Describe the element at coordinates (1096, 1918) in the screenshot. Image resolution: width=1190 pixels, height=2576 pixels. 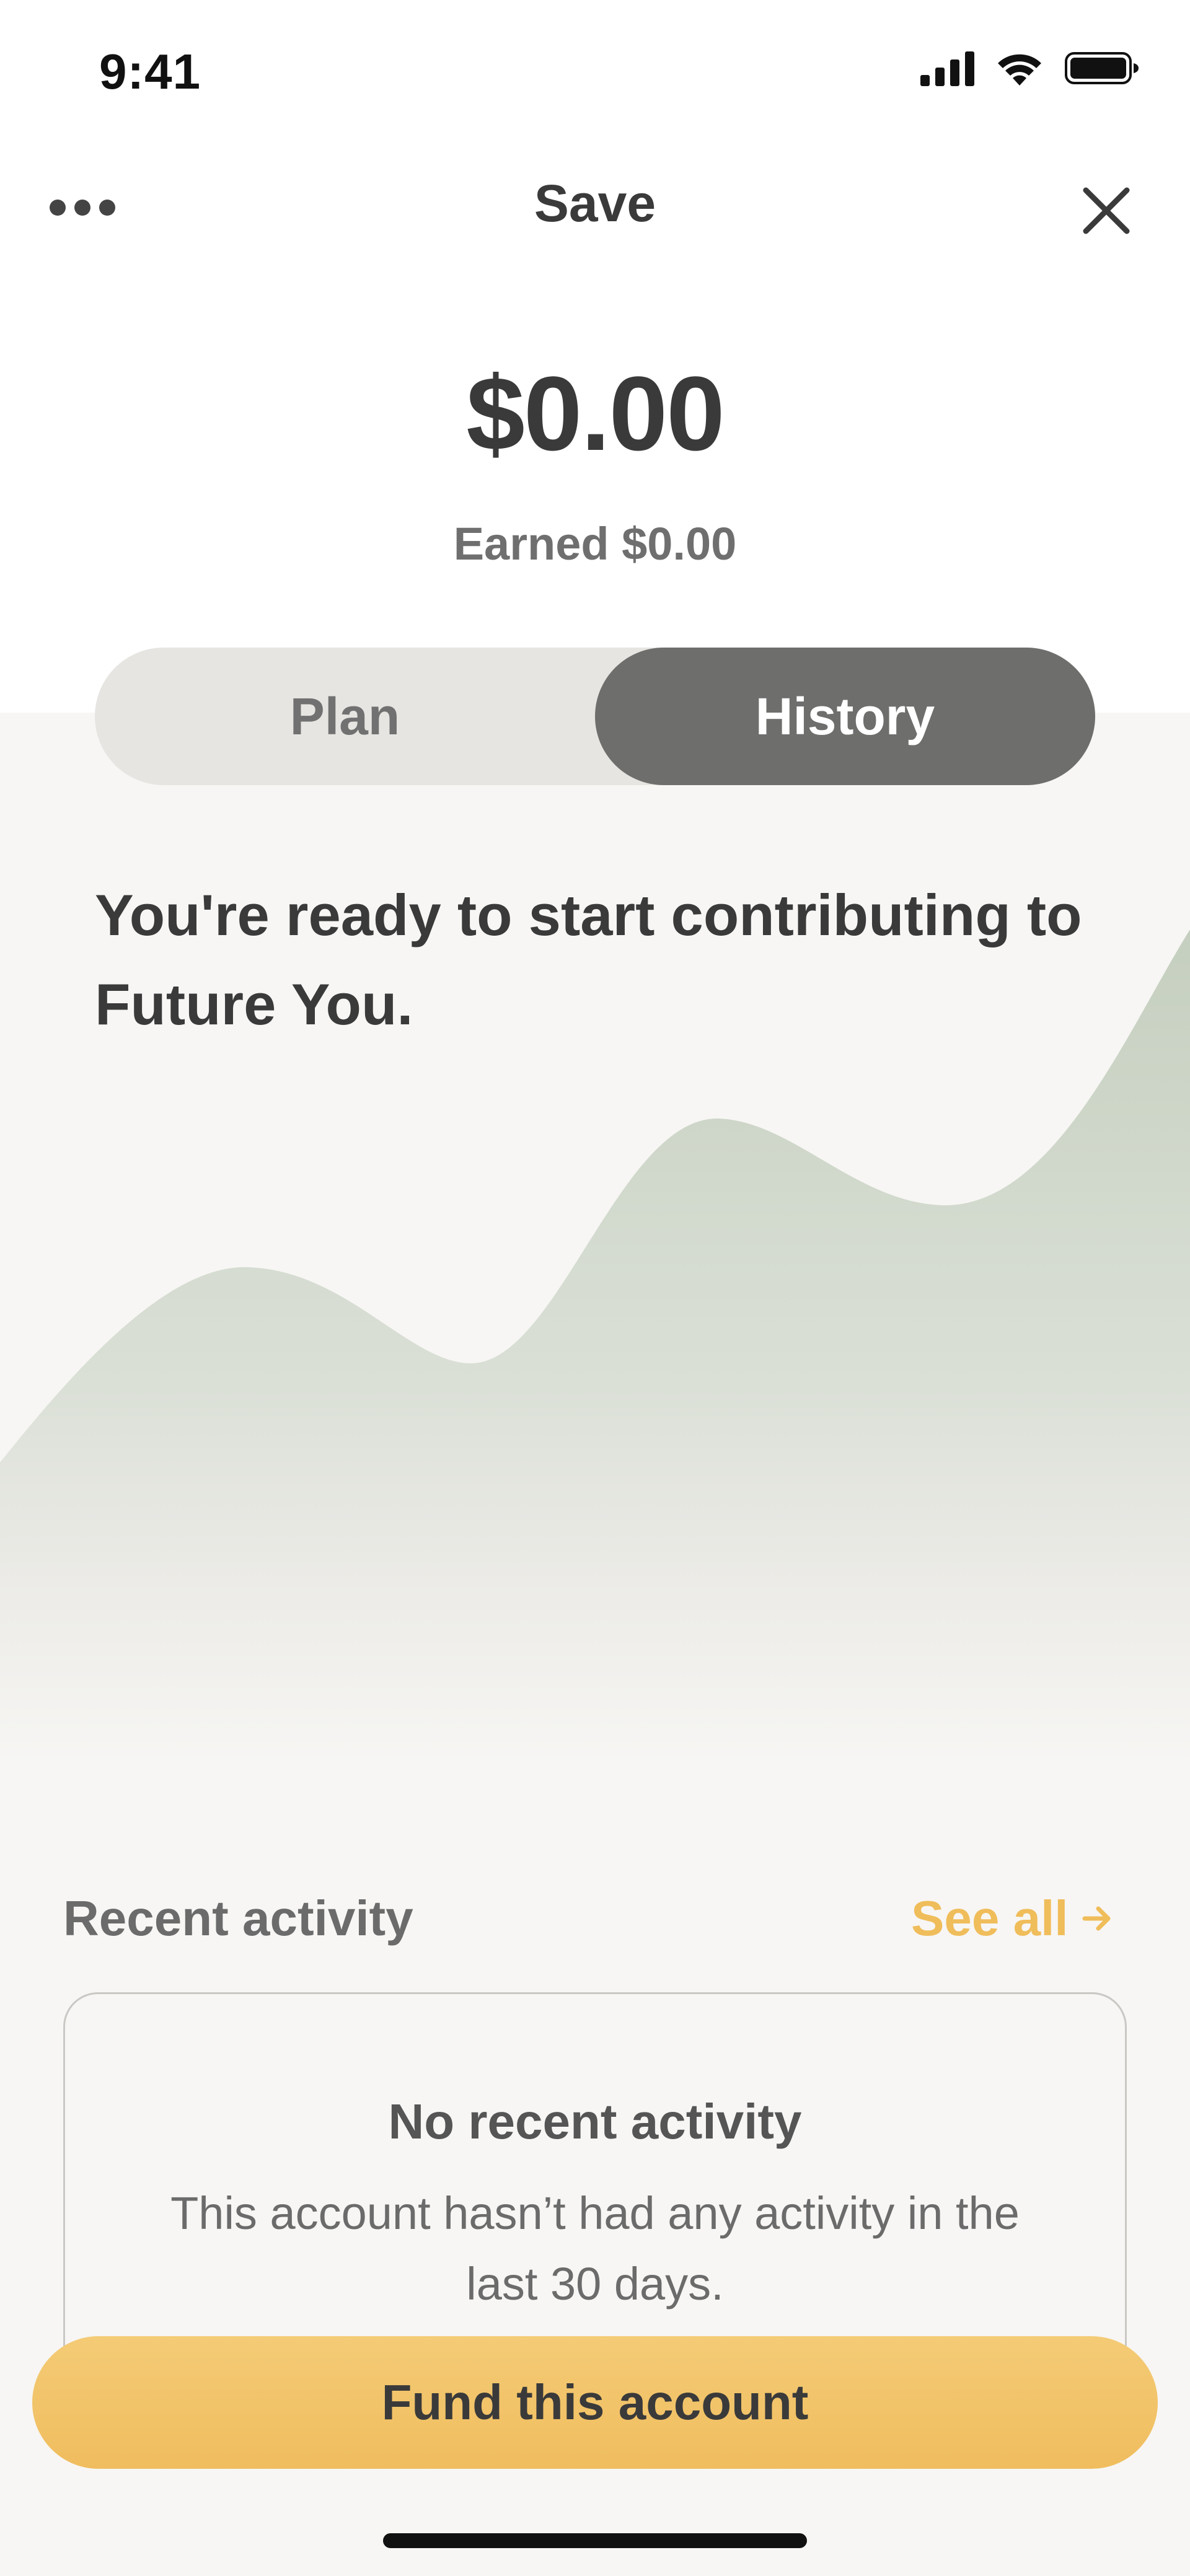
I see `arrow-right-icon` at that location.